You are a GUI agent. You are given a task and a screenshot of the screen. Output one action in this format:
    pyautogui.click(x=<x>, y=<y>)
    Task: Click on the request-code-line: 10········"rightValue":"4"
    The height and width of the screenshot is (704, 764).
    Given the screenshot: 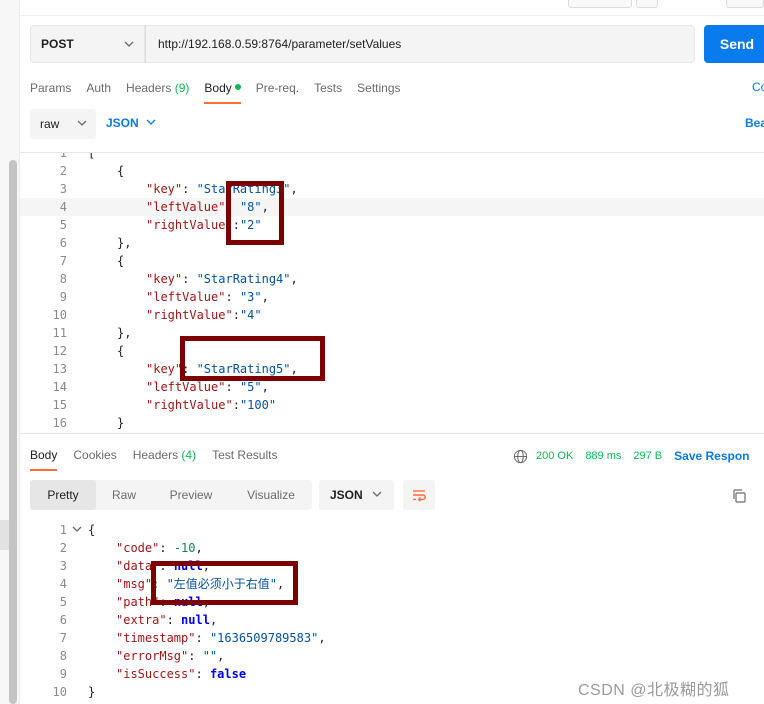 What is the action you would take?
    pyautogui.click(x=392, y=315)
    